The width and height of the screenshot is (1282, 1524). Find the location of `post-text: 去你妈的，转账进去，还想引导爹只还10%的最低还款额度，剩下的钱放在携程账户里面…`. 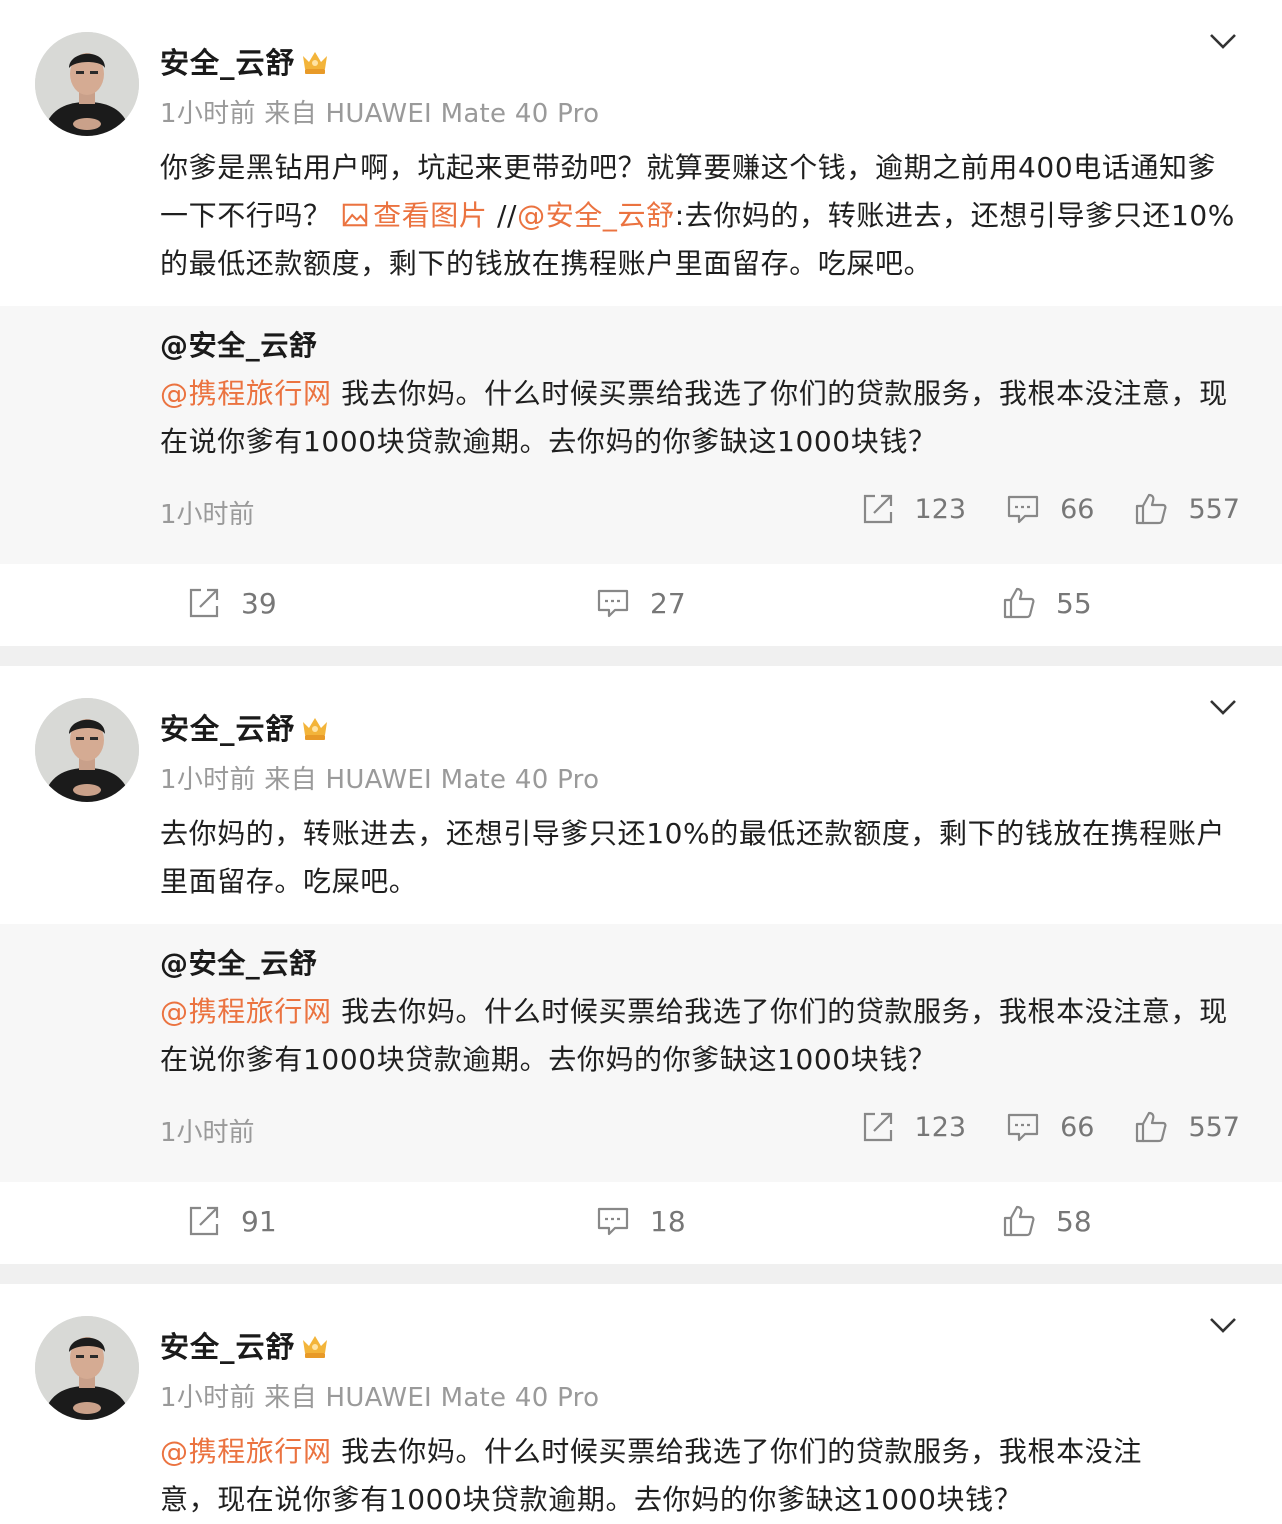

post-text: 去你妈的，转账进去，还想引导爹只还10%的最低还款额度，剩下的钱放在携程账户里面… is located at coordinates (693, 857).